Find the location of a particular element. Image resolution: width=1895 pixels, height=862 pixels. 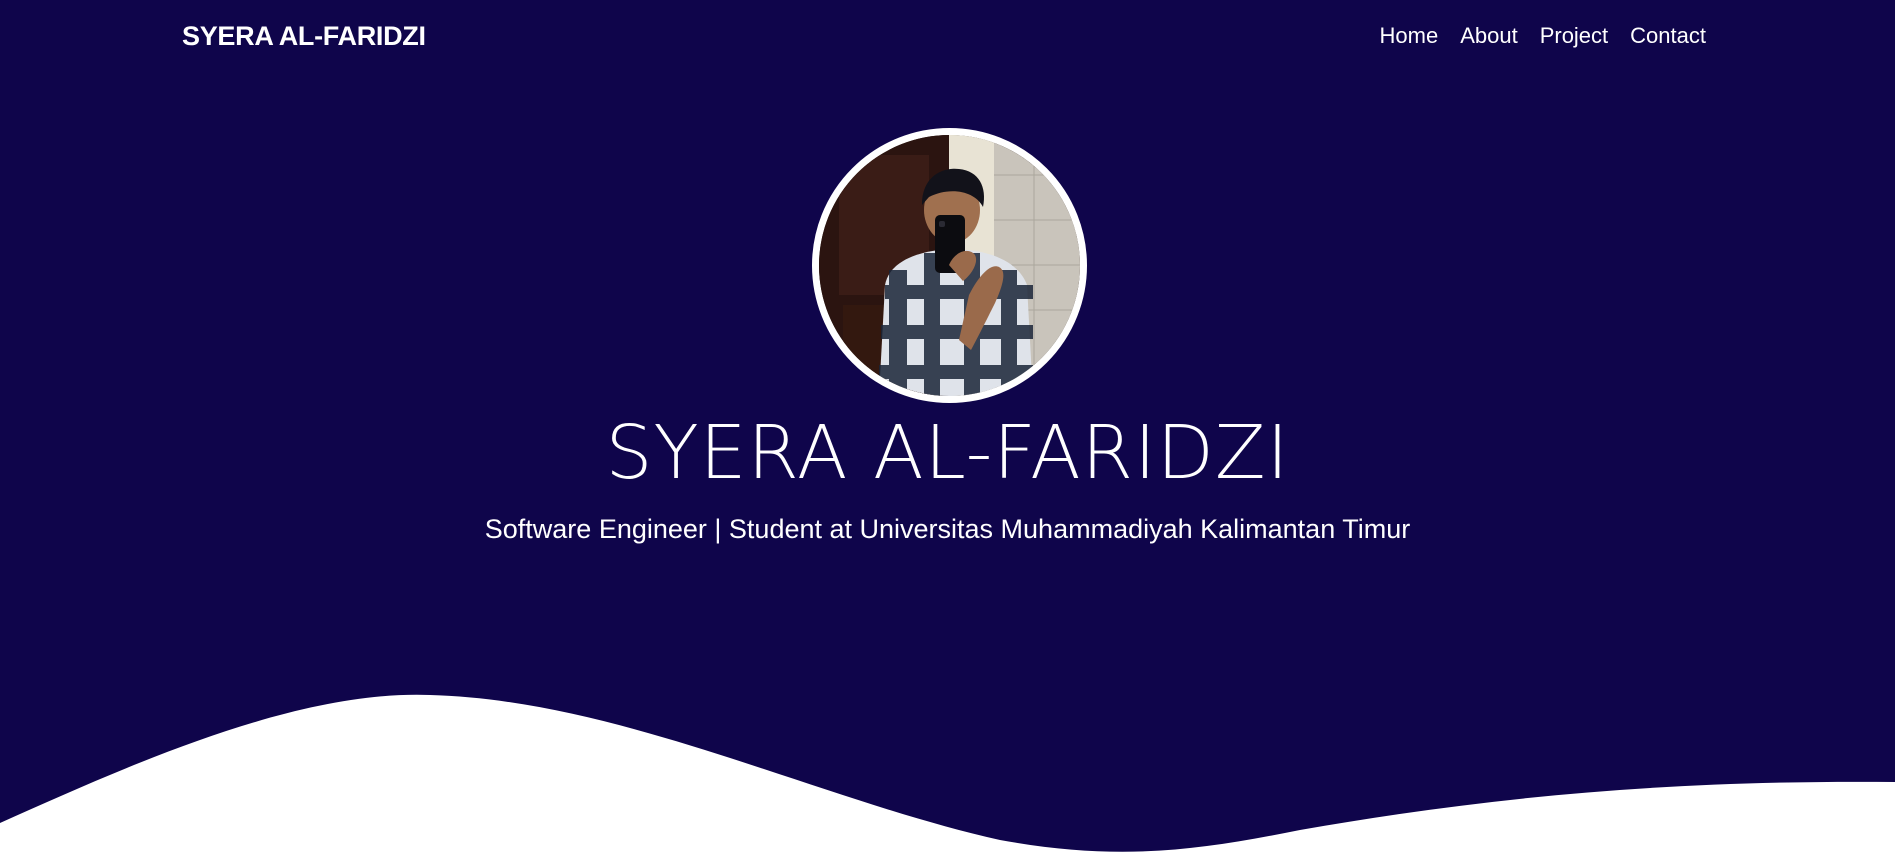

nav-item-project: Project is located at coordinates (1574, 36).